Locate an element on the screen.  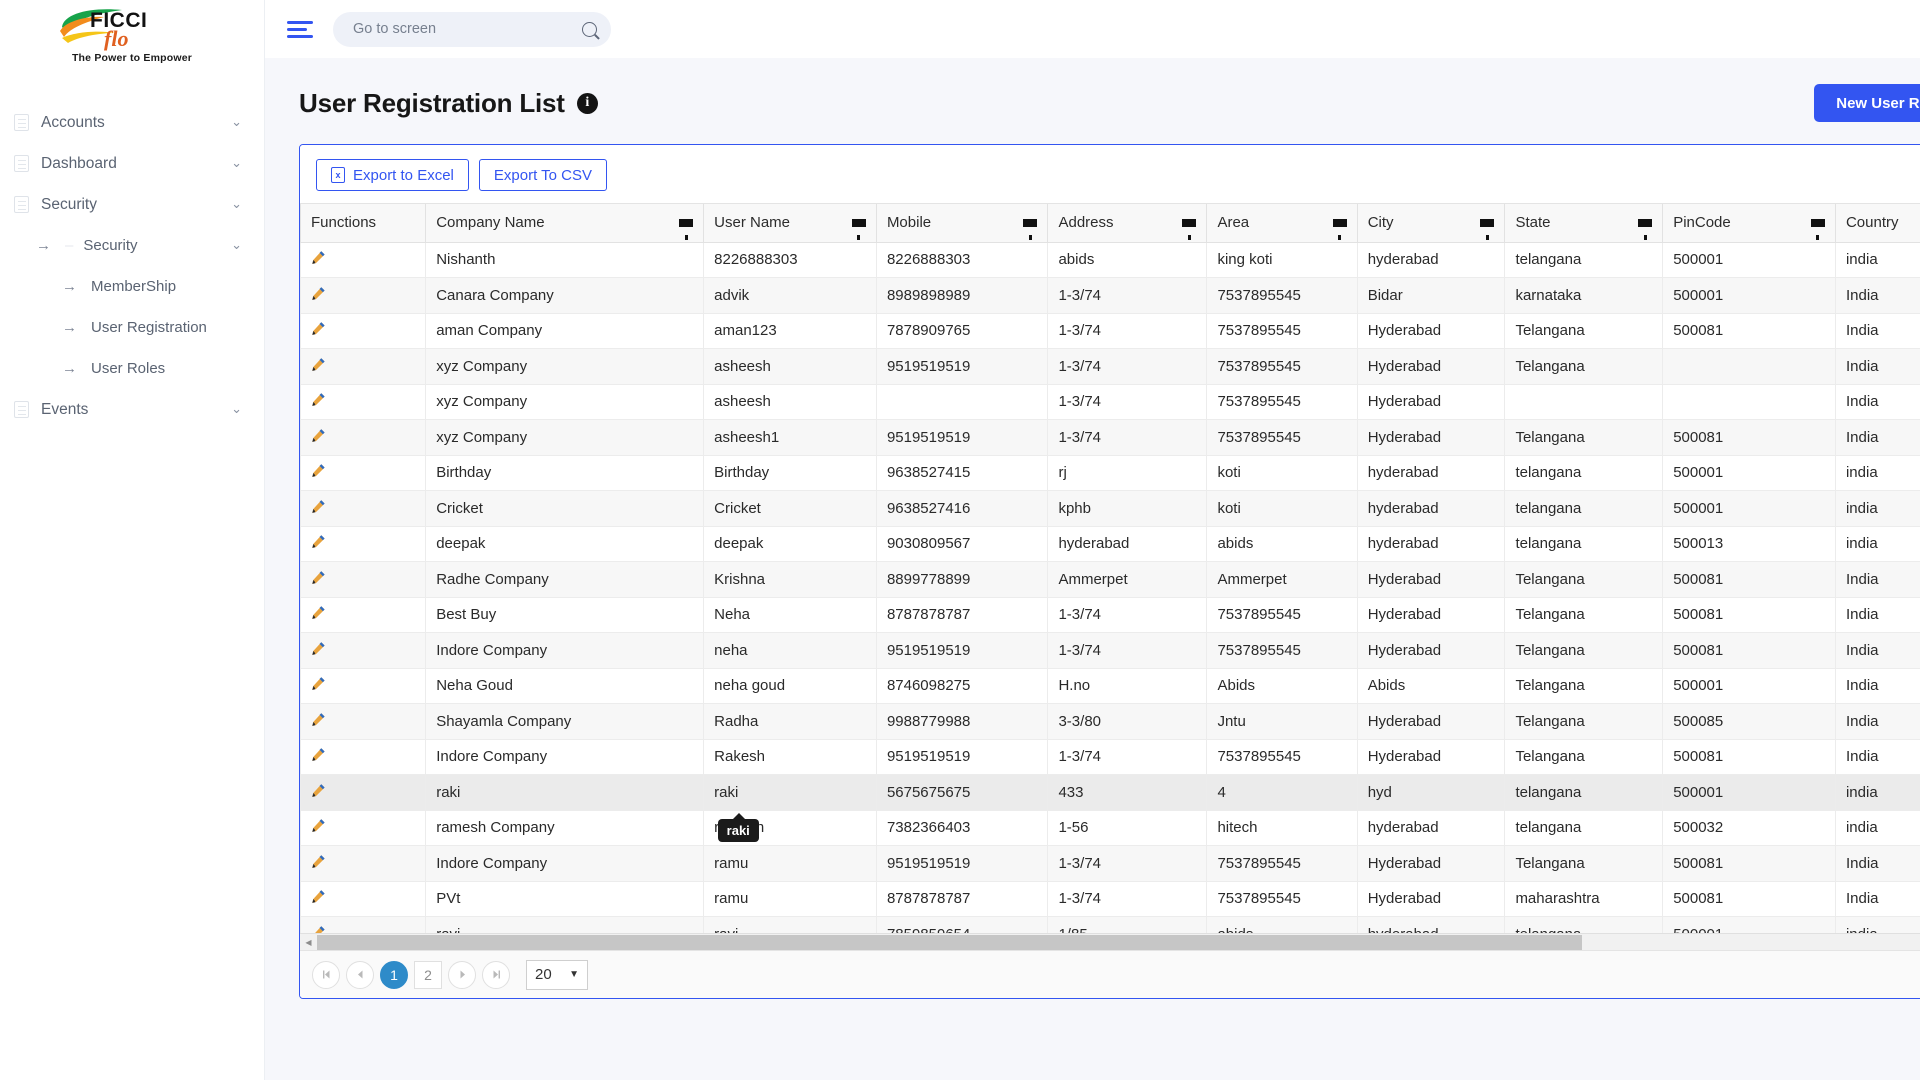
search-icon is located at coordinates (589, 29).